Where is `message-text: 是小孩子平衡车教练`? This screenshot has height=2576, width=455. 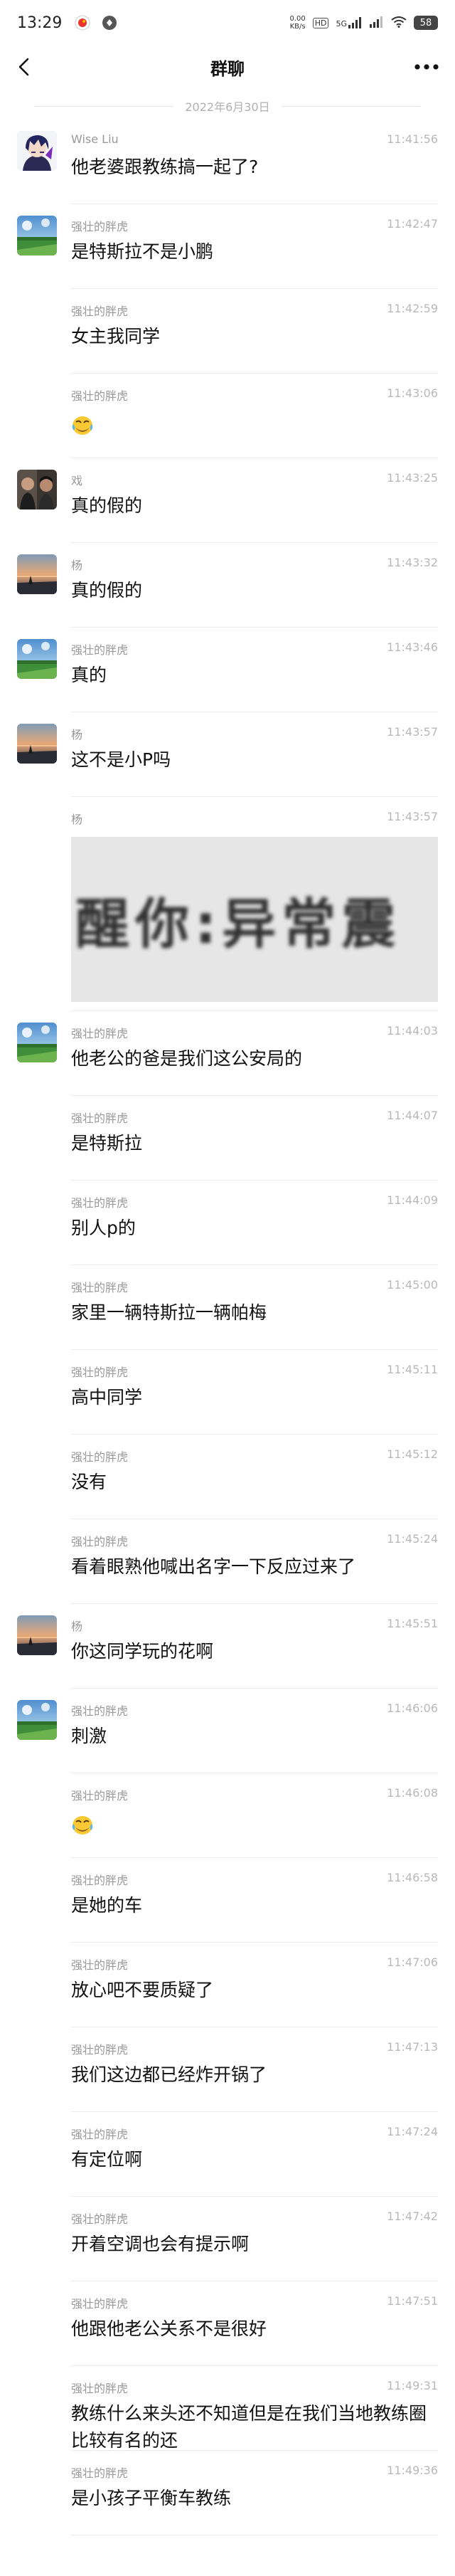 message-text: 是小孩子平衡车教练 is located at coordinates (254, 2498).